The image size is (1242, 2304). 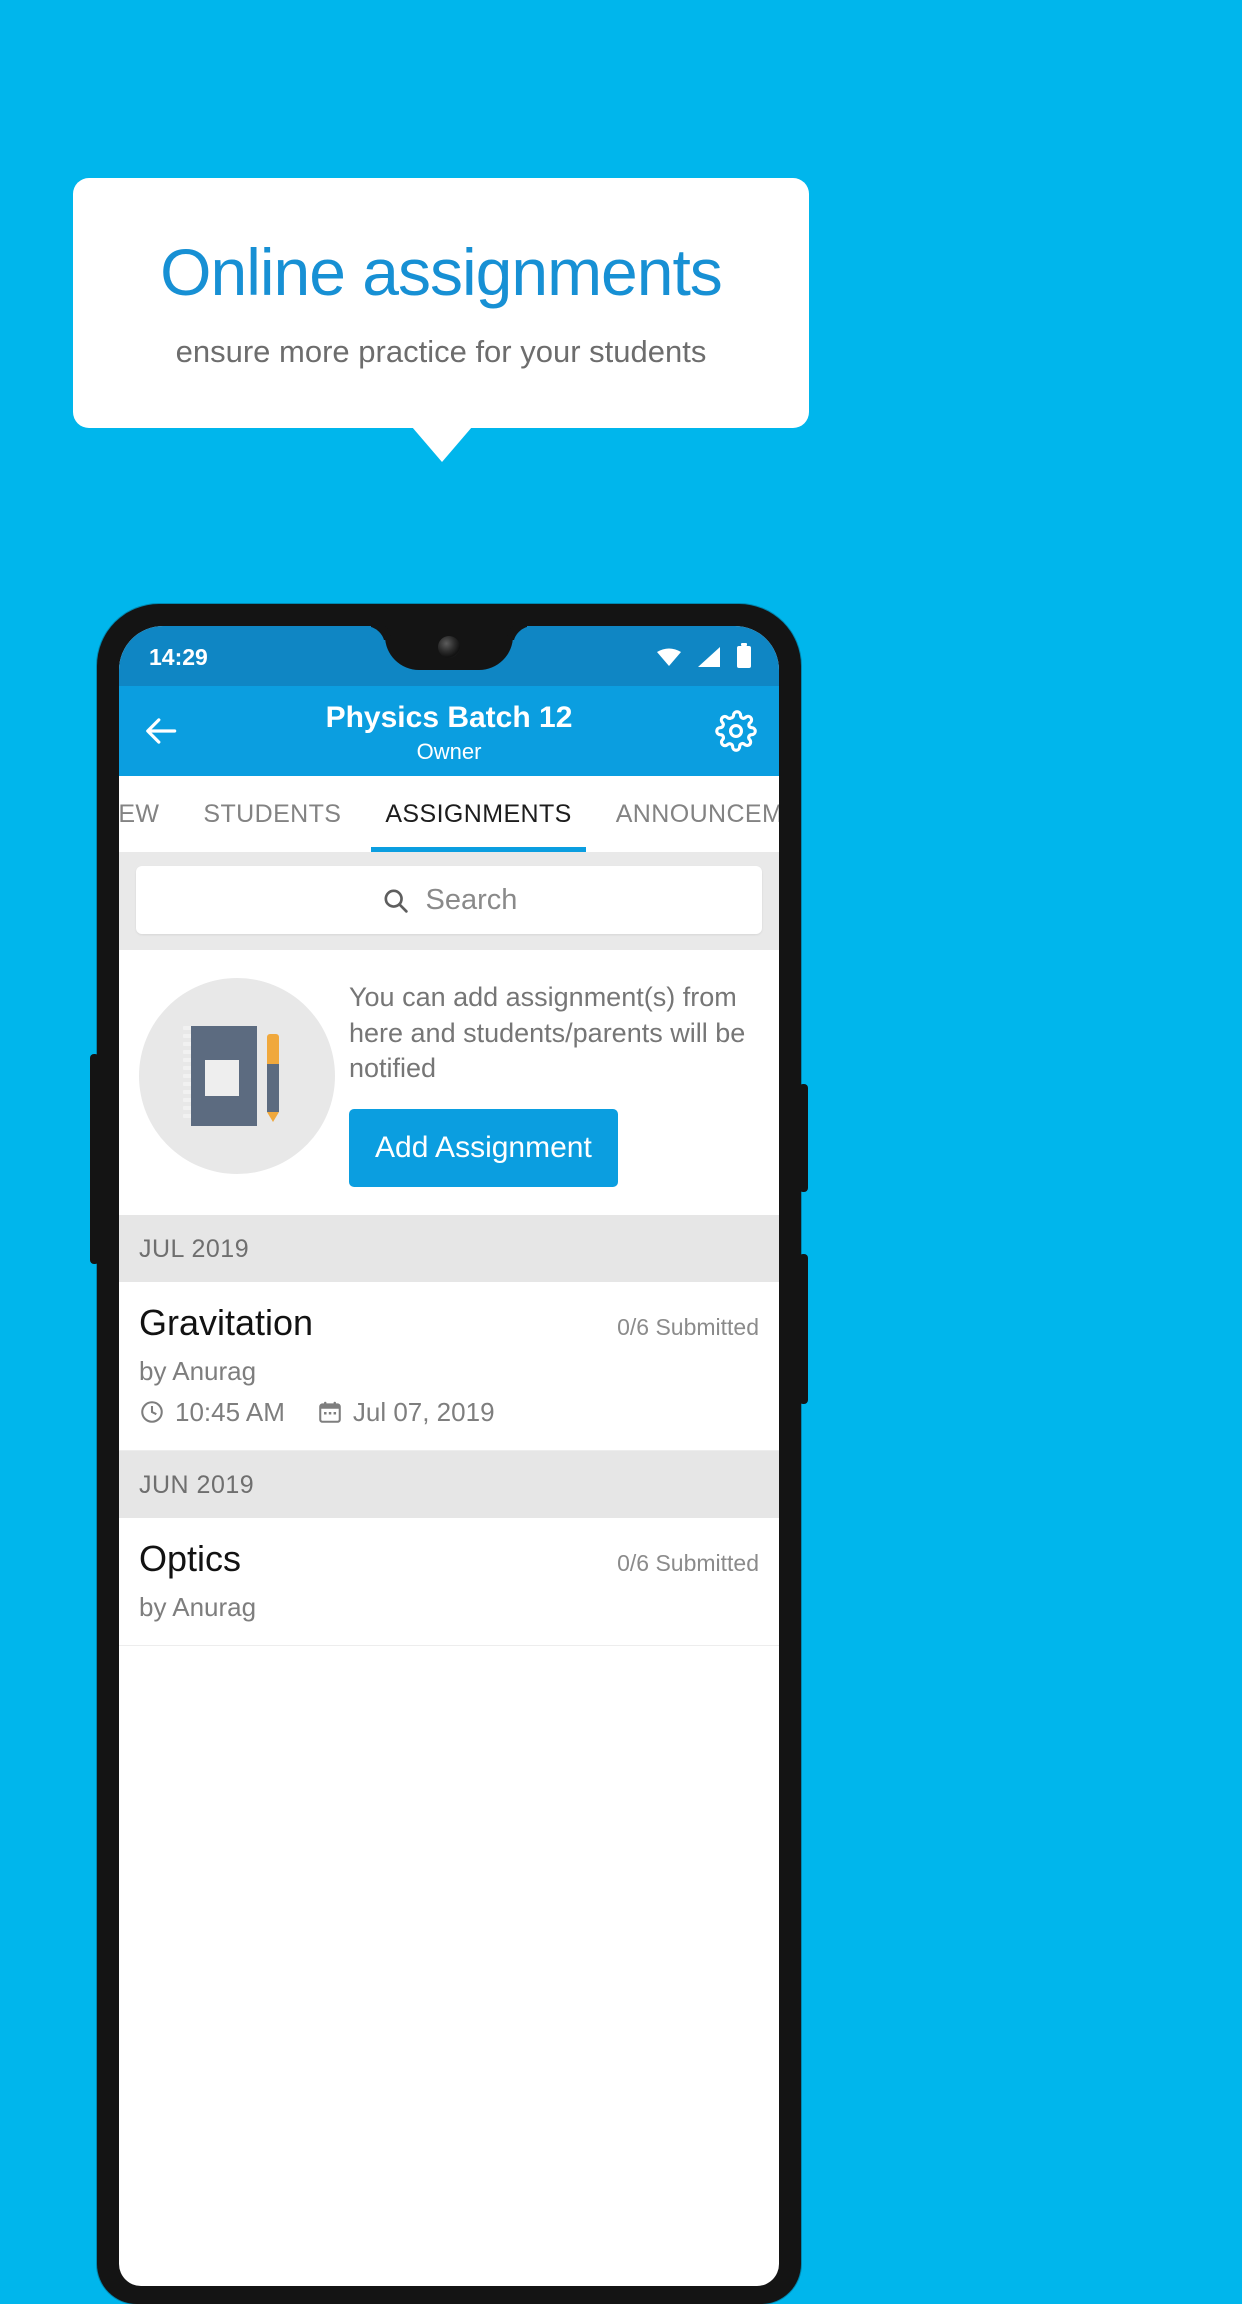 What do you see at coordinates (395, 900) in the screenshot?
I see `search-icon` at bounding box center [395, 900].